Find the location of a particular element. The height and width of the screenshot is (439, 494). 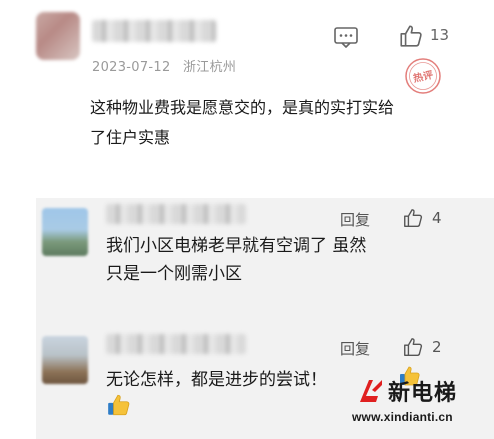

reply-text-line: 无论怎样，都是进步的尝试！ is located at coordinates (216, 380).